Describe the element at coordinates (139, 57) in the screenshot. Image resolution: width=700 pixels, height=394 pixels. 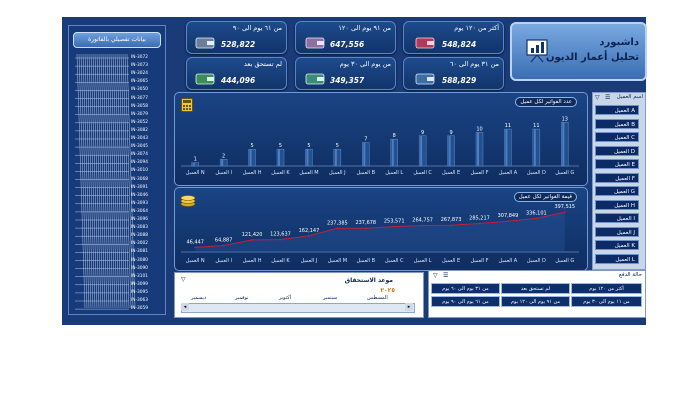
I see `invoice-item: IN-3072` at that location.